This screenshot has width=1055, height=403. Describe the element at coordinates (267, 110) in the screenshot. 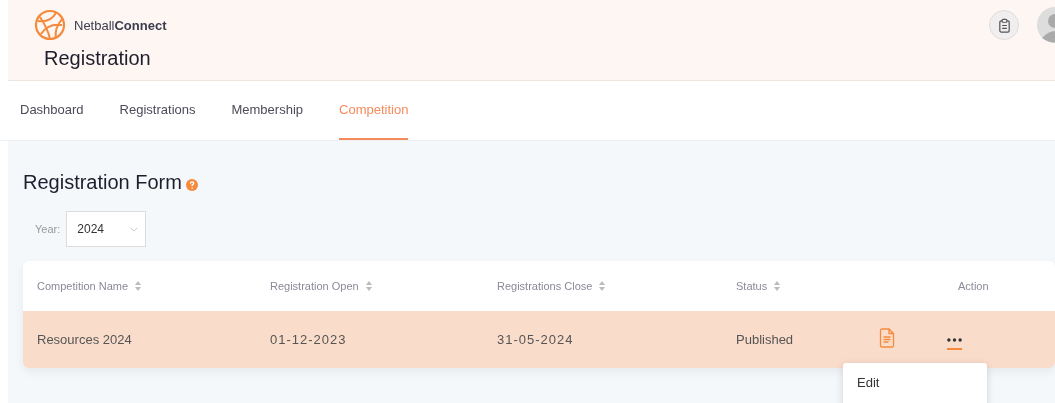

I see `nav-tab: Membership` at that location.